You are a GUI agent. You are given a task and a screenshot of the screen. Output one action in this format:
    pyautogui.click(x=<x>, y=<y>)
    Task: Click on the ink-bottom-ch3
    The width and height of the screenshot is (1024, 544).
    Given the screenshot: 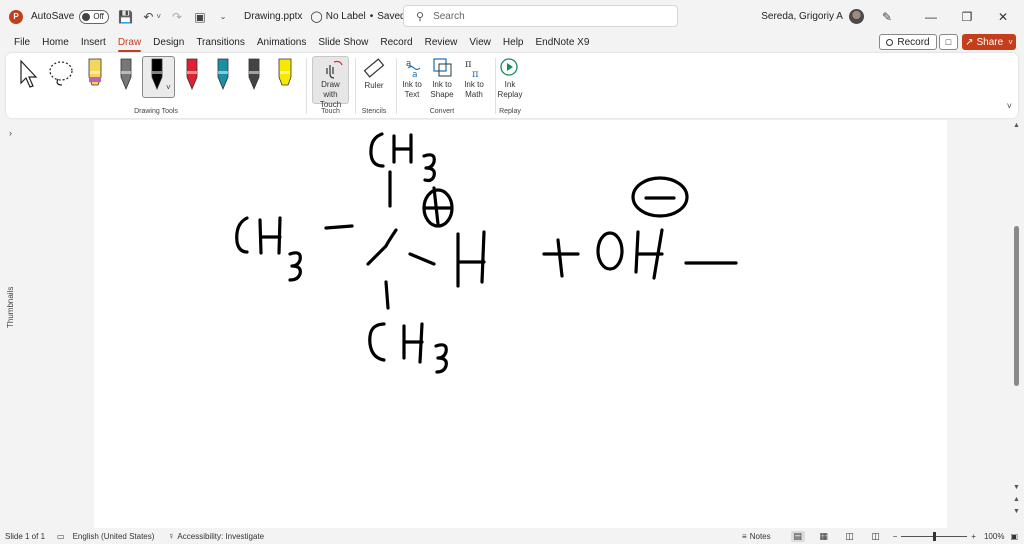 What is the action you would take?
    pyautogui.click(x=408, y=348)
    